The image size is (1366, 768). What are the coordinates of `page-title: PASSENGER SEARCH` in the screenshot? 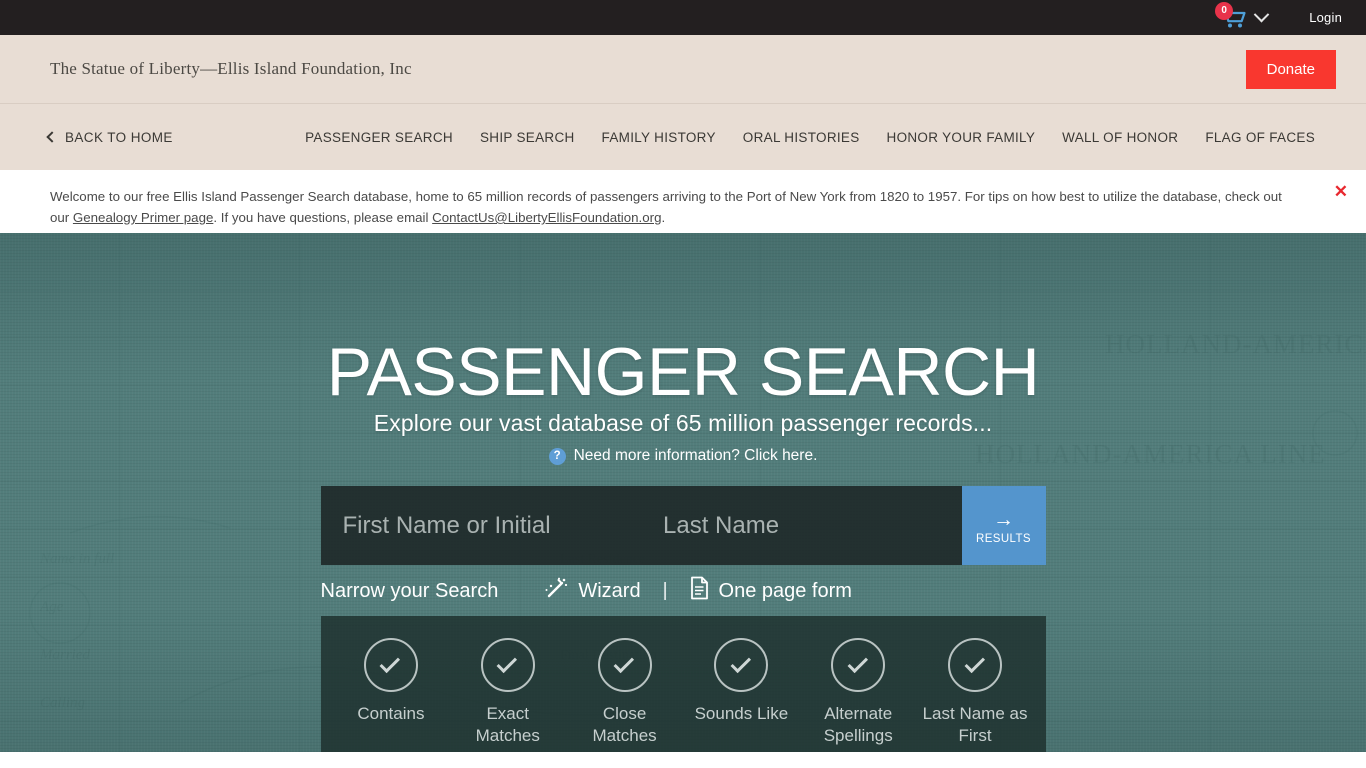 It's located at (683, 372).